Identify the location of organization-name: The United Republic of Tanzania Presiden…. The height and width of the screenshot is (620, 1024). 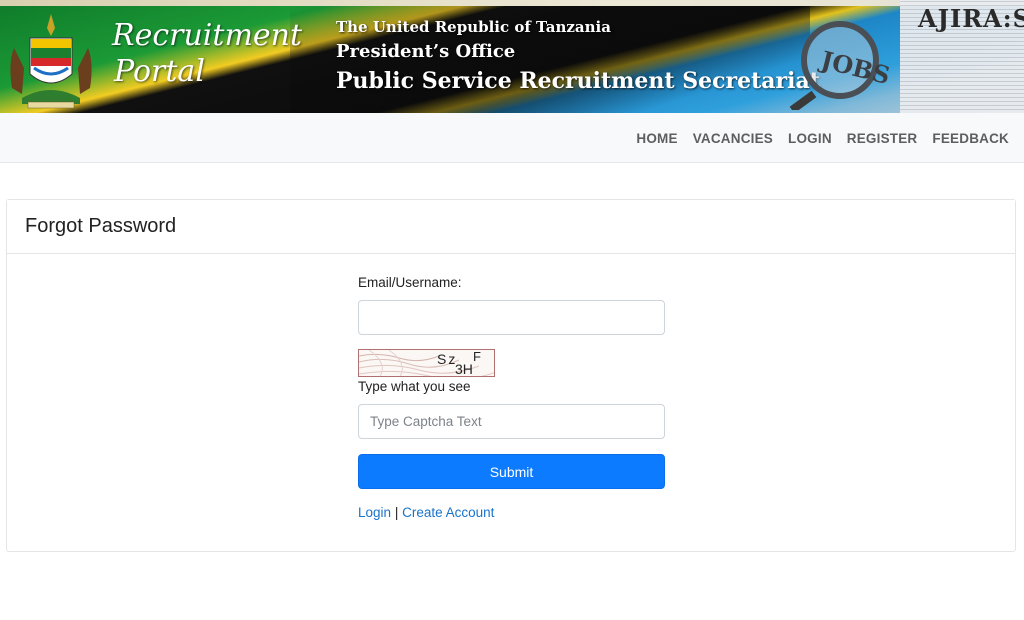
(578, 56).